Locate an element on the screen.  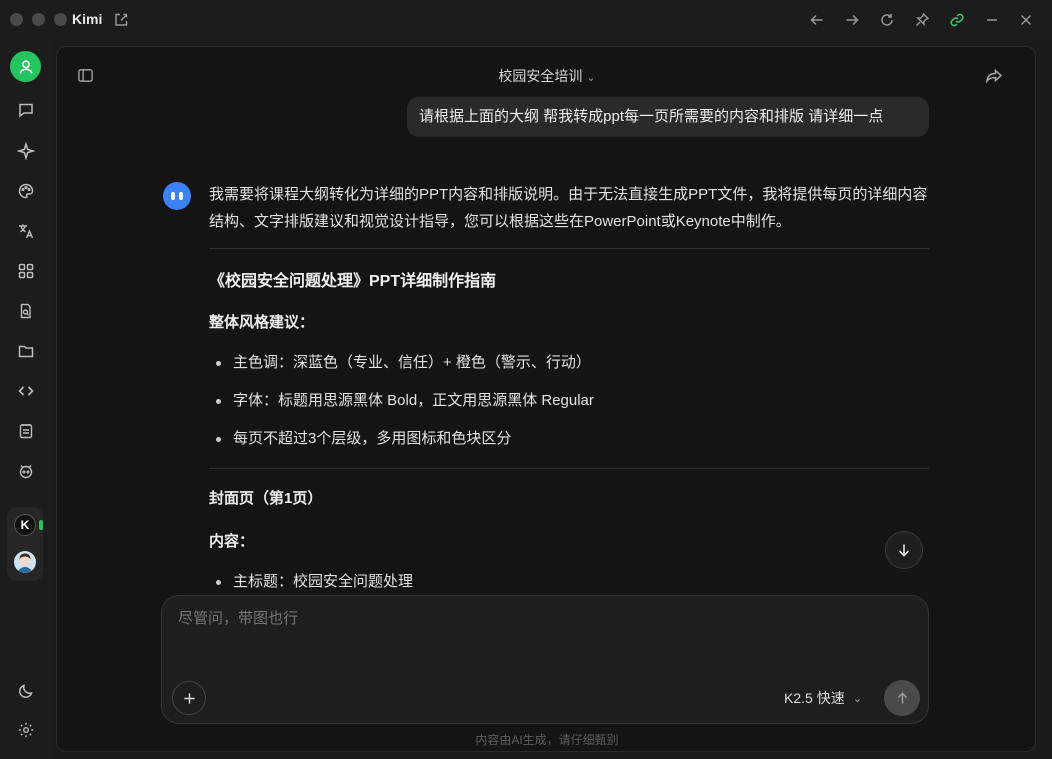
arrow-right-icon is located at coordinates (852, 20).